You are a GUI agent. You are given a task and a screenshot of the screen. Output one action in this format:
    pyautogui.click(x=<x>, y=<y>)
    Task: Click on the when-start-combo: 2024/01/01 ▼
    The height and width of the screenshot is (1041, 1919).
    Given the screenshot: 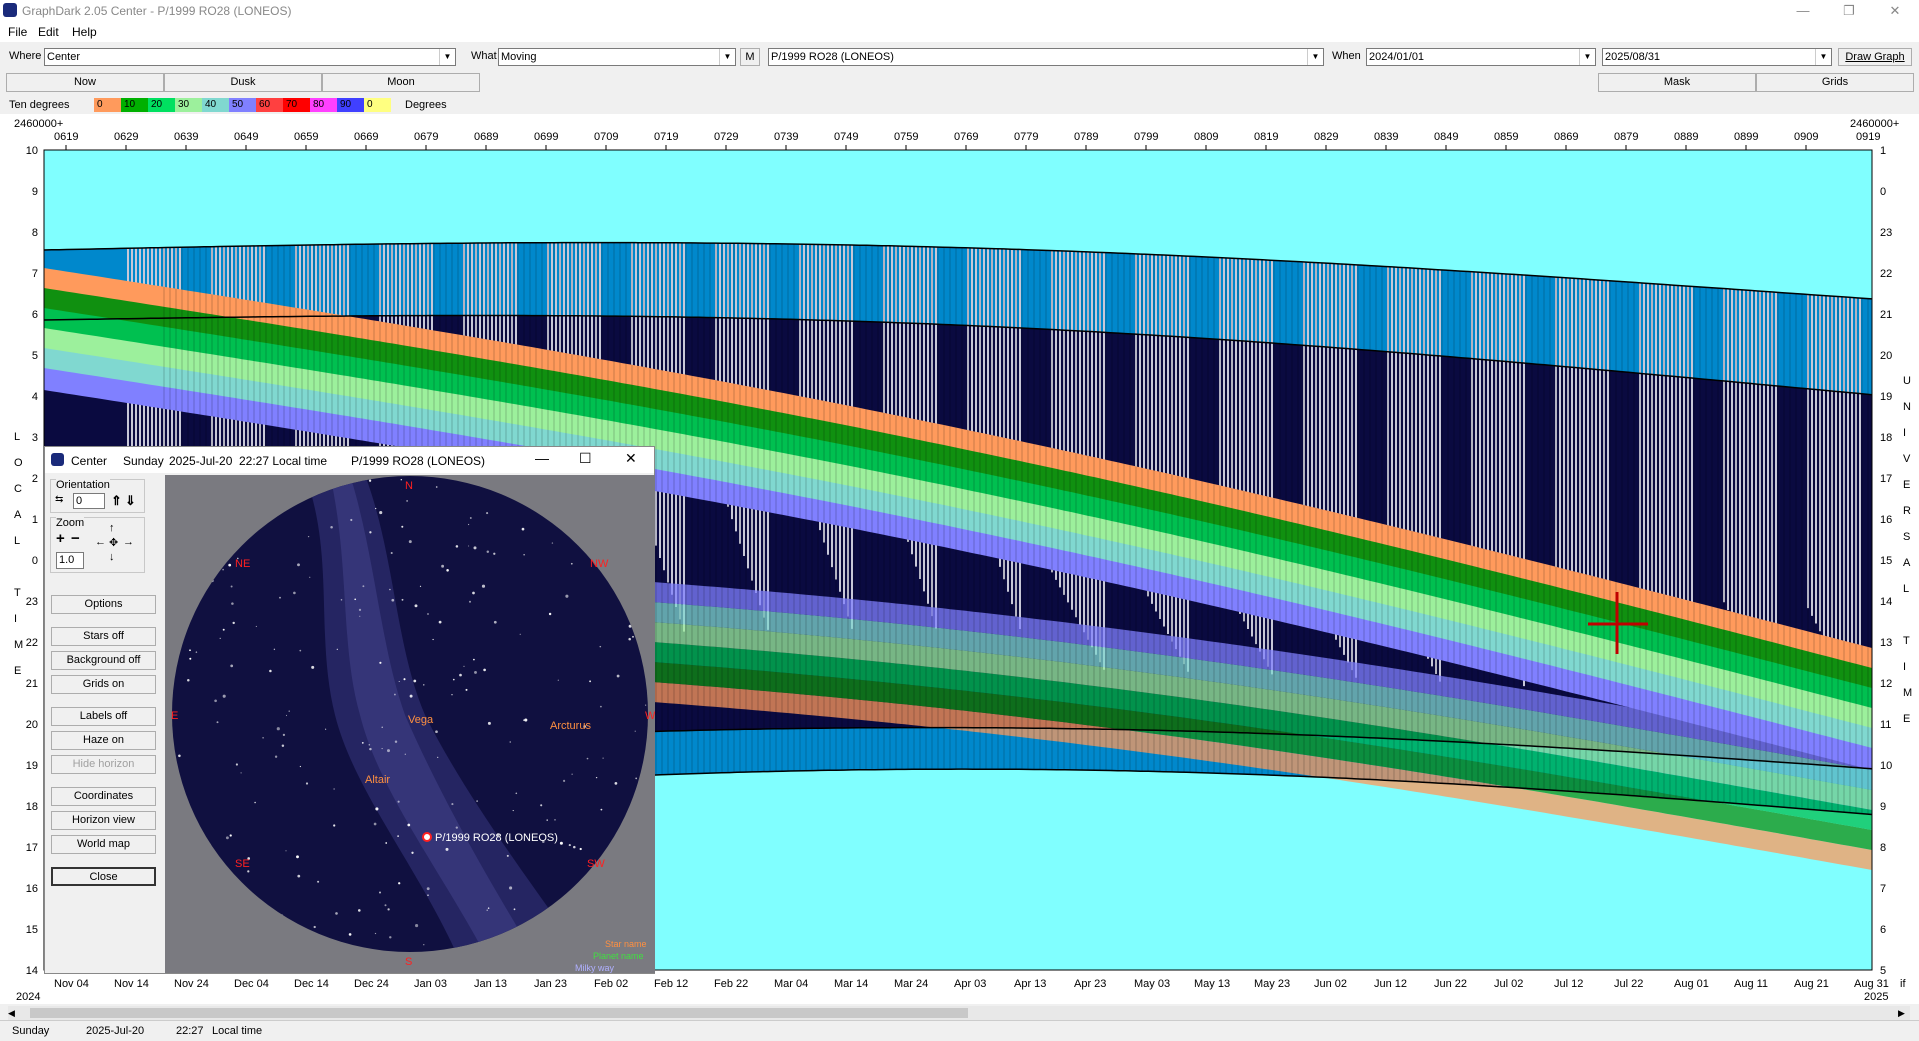 What is the action you would take?
    pyautogui.click(x=1481, y=57)
    